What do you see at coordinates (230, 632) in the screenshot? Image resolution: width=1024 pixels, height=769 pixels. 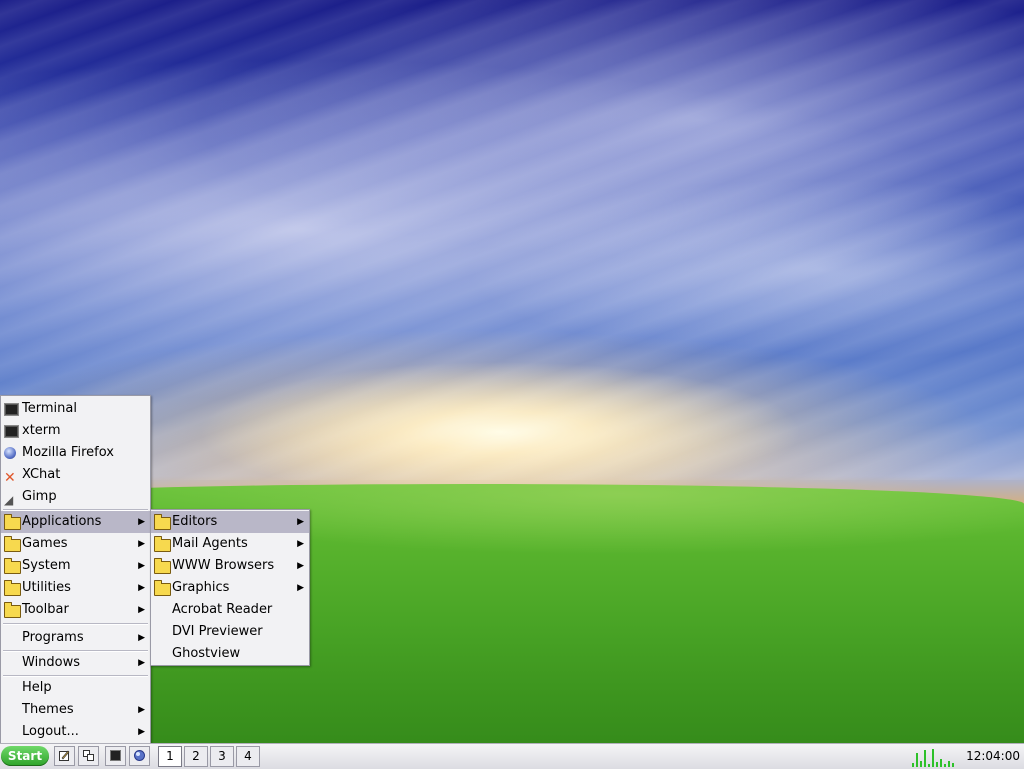 I see `submenu-item-dvi-previewer: DVI Previewer` at bounding box center [230, 632].